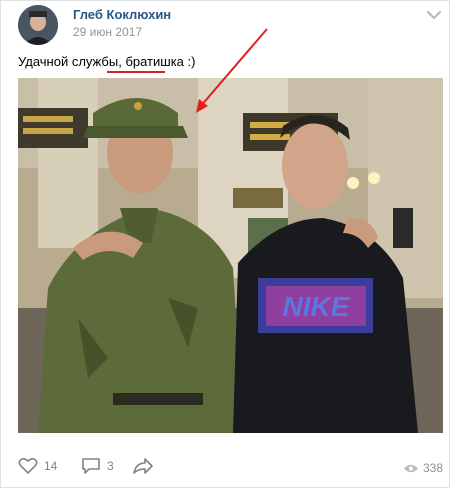  What do you see at coordinates (317, 306) in the screenshot?
I see `shirt-text: NIKE` at bounding box center [317, 306].